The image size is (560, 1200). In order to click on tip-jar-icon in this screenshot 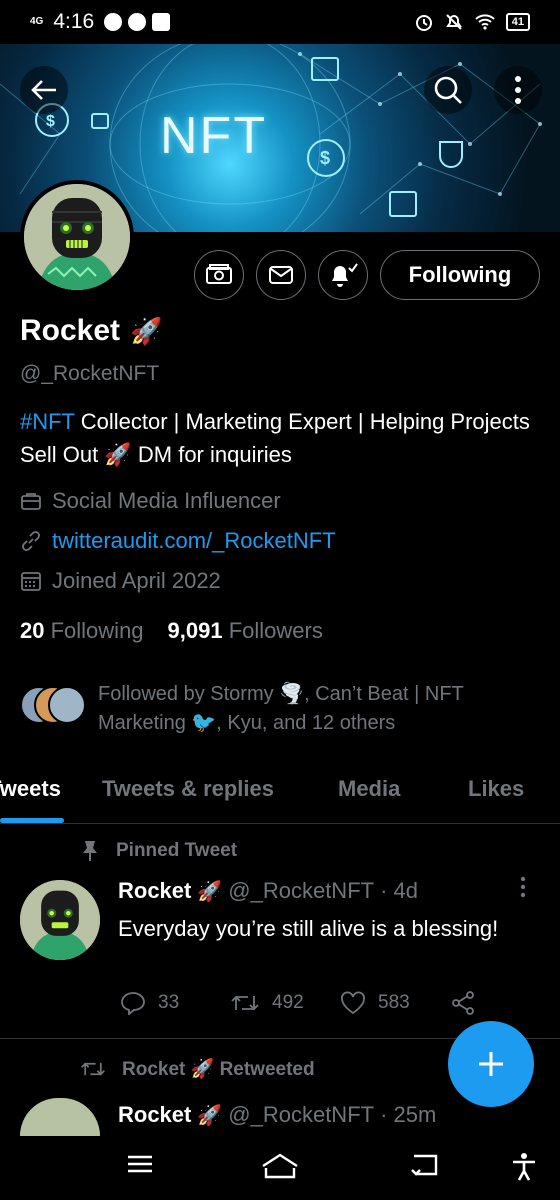, I will do `click(219, 274)`.